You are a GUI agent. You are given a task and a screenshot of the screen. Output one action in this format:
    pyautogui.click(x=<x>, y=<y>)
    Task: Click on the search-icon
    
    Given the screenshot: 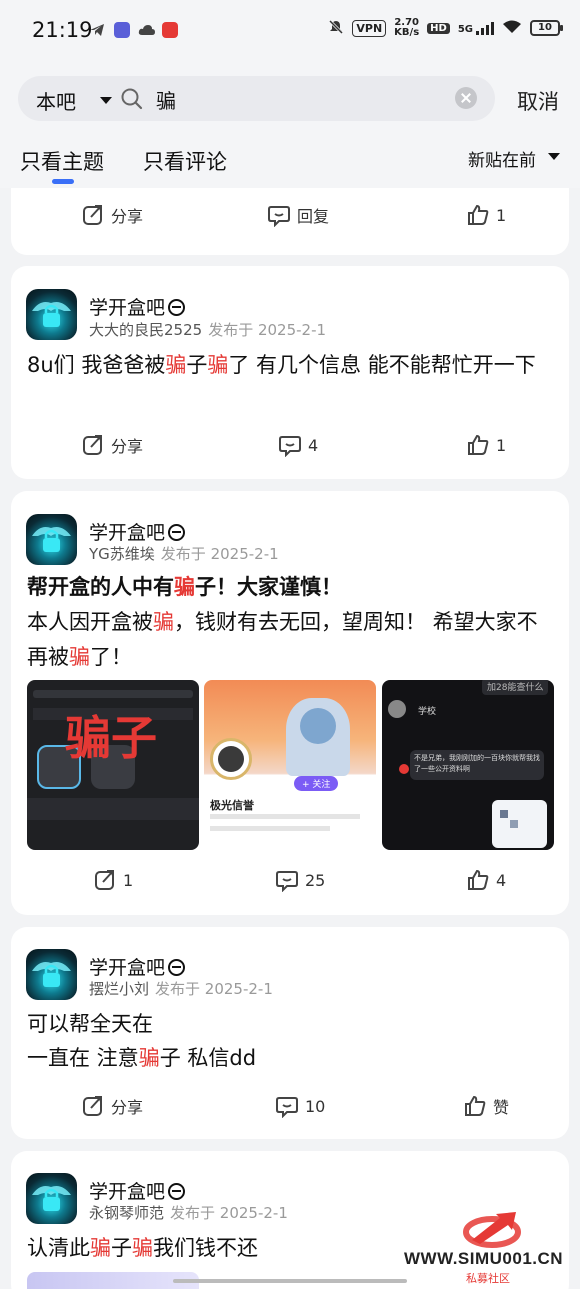 What is the action you would take?
    pyautogui.click(x=132, y=101)
    